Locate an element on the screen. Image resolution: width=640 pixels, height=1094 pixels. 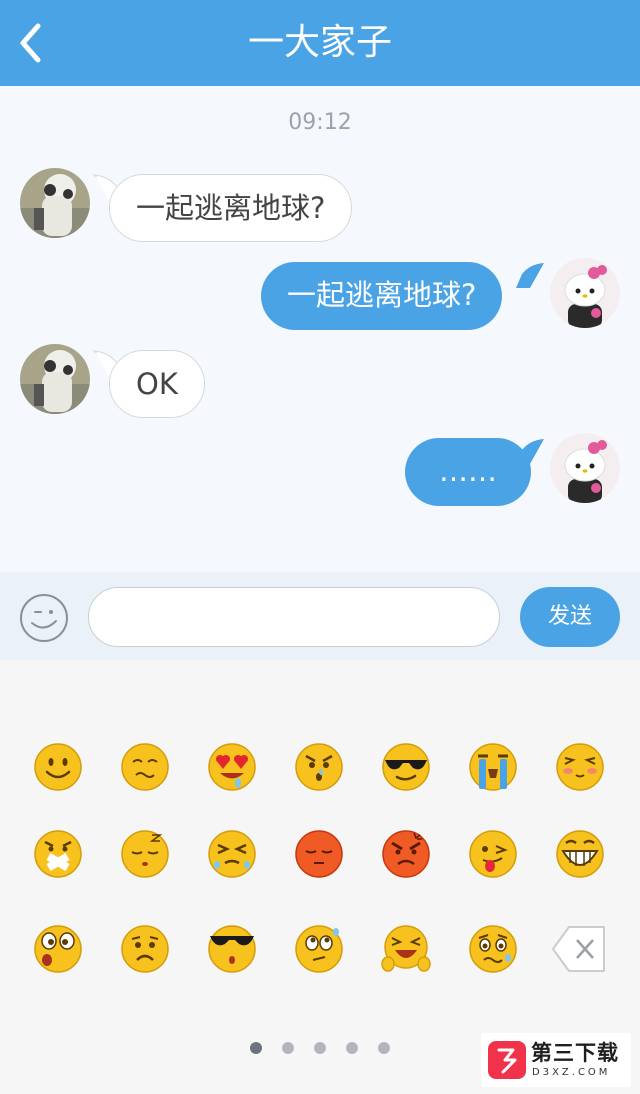
emoji-sleepy-icon is located at coordinates (145, 854).